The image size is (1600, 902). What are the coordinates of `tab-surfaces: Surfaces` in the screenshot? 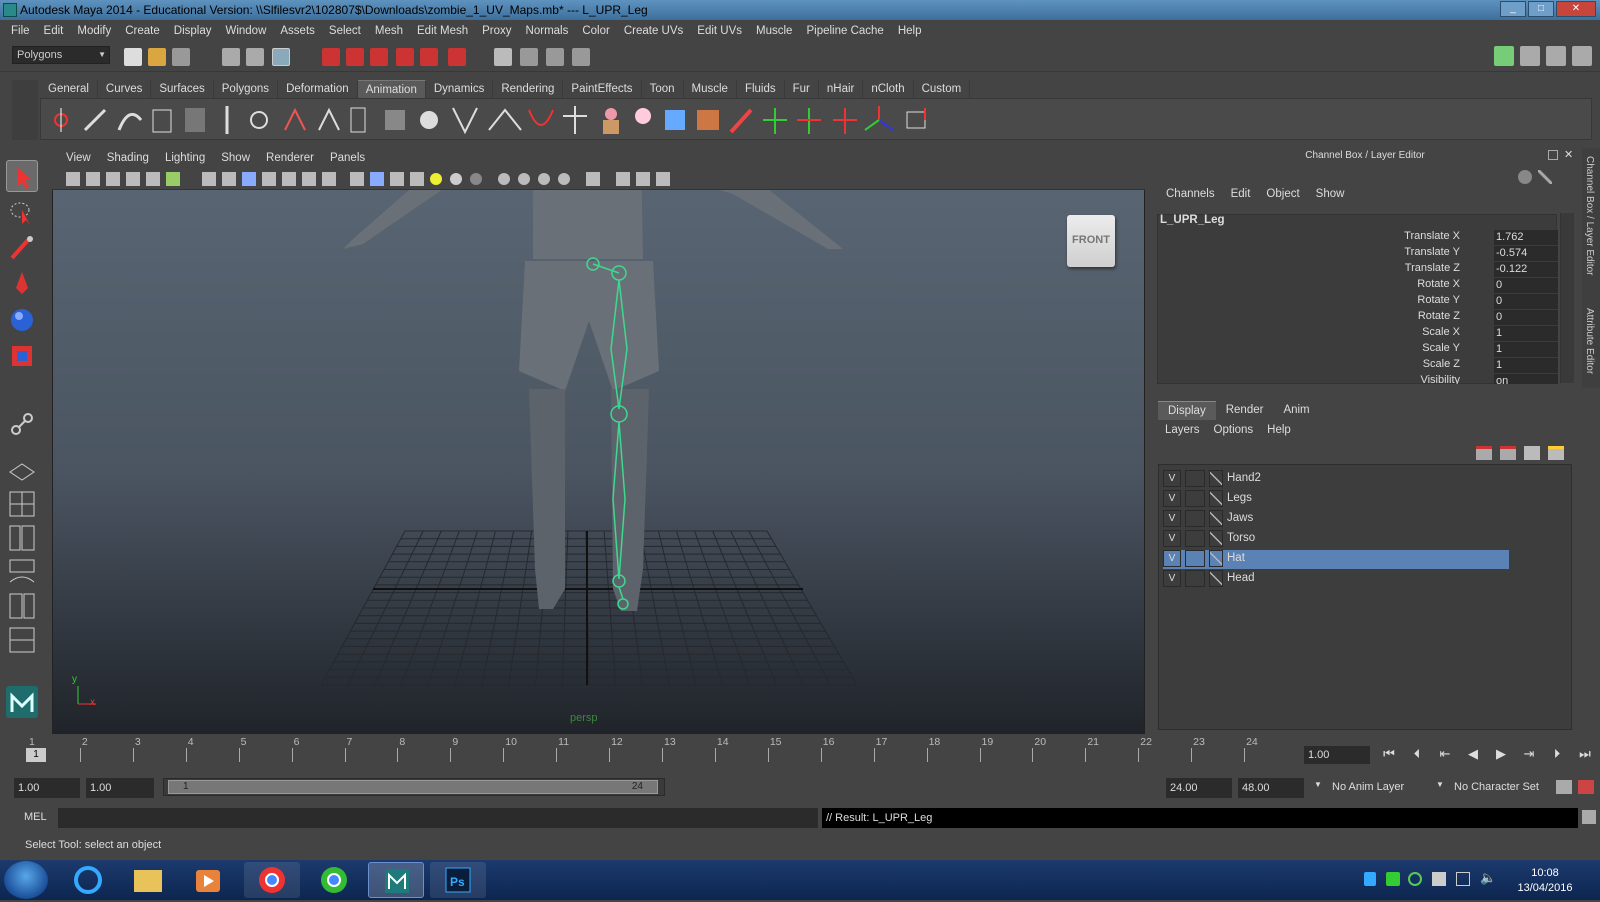 It's located at (182, 89).